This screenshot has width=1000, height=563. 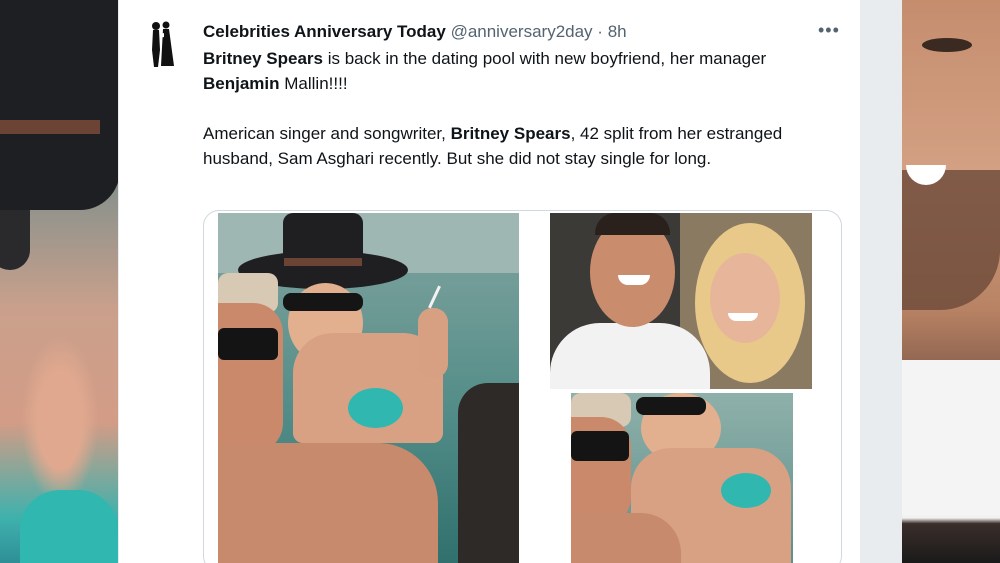 What do you see at coordinates (634, 280) in the screenshot?
I see `man-smile` at bounding box center [634, 280].